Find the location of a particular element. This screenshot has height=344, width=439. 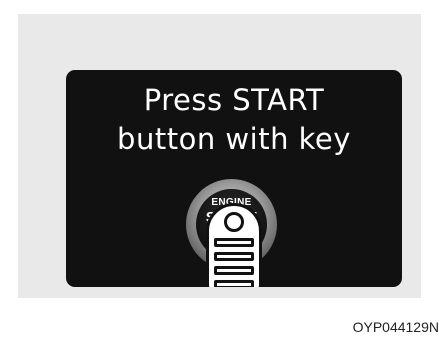

figure-code: OYP044129N is located at coordinates (395, 327).